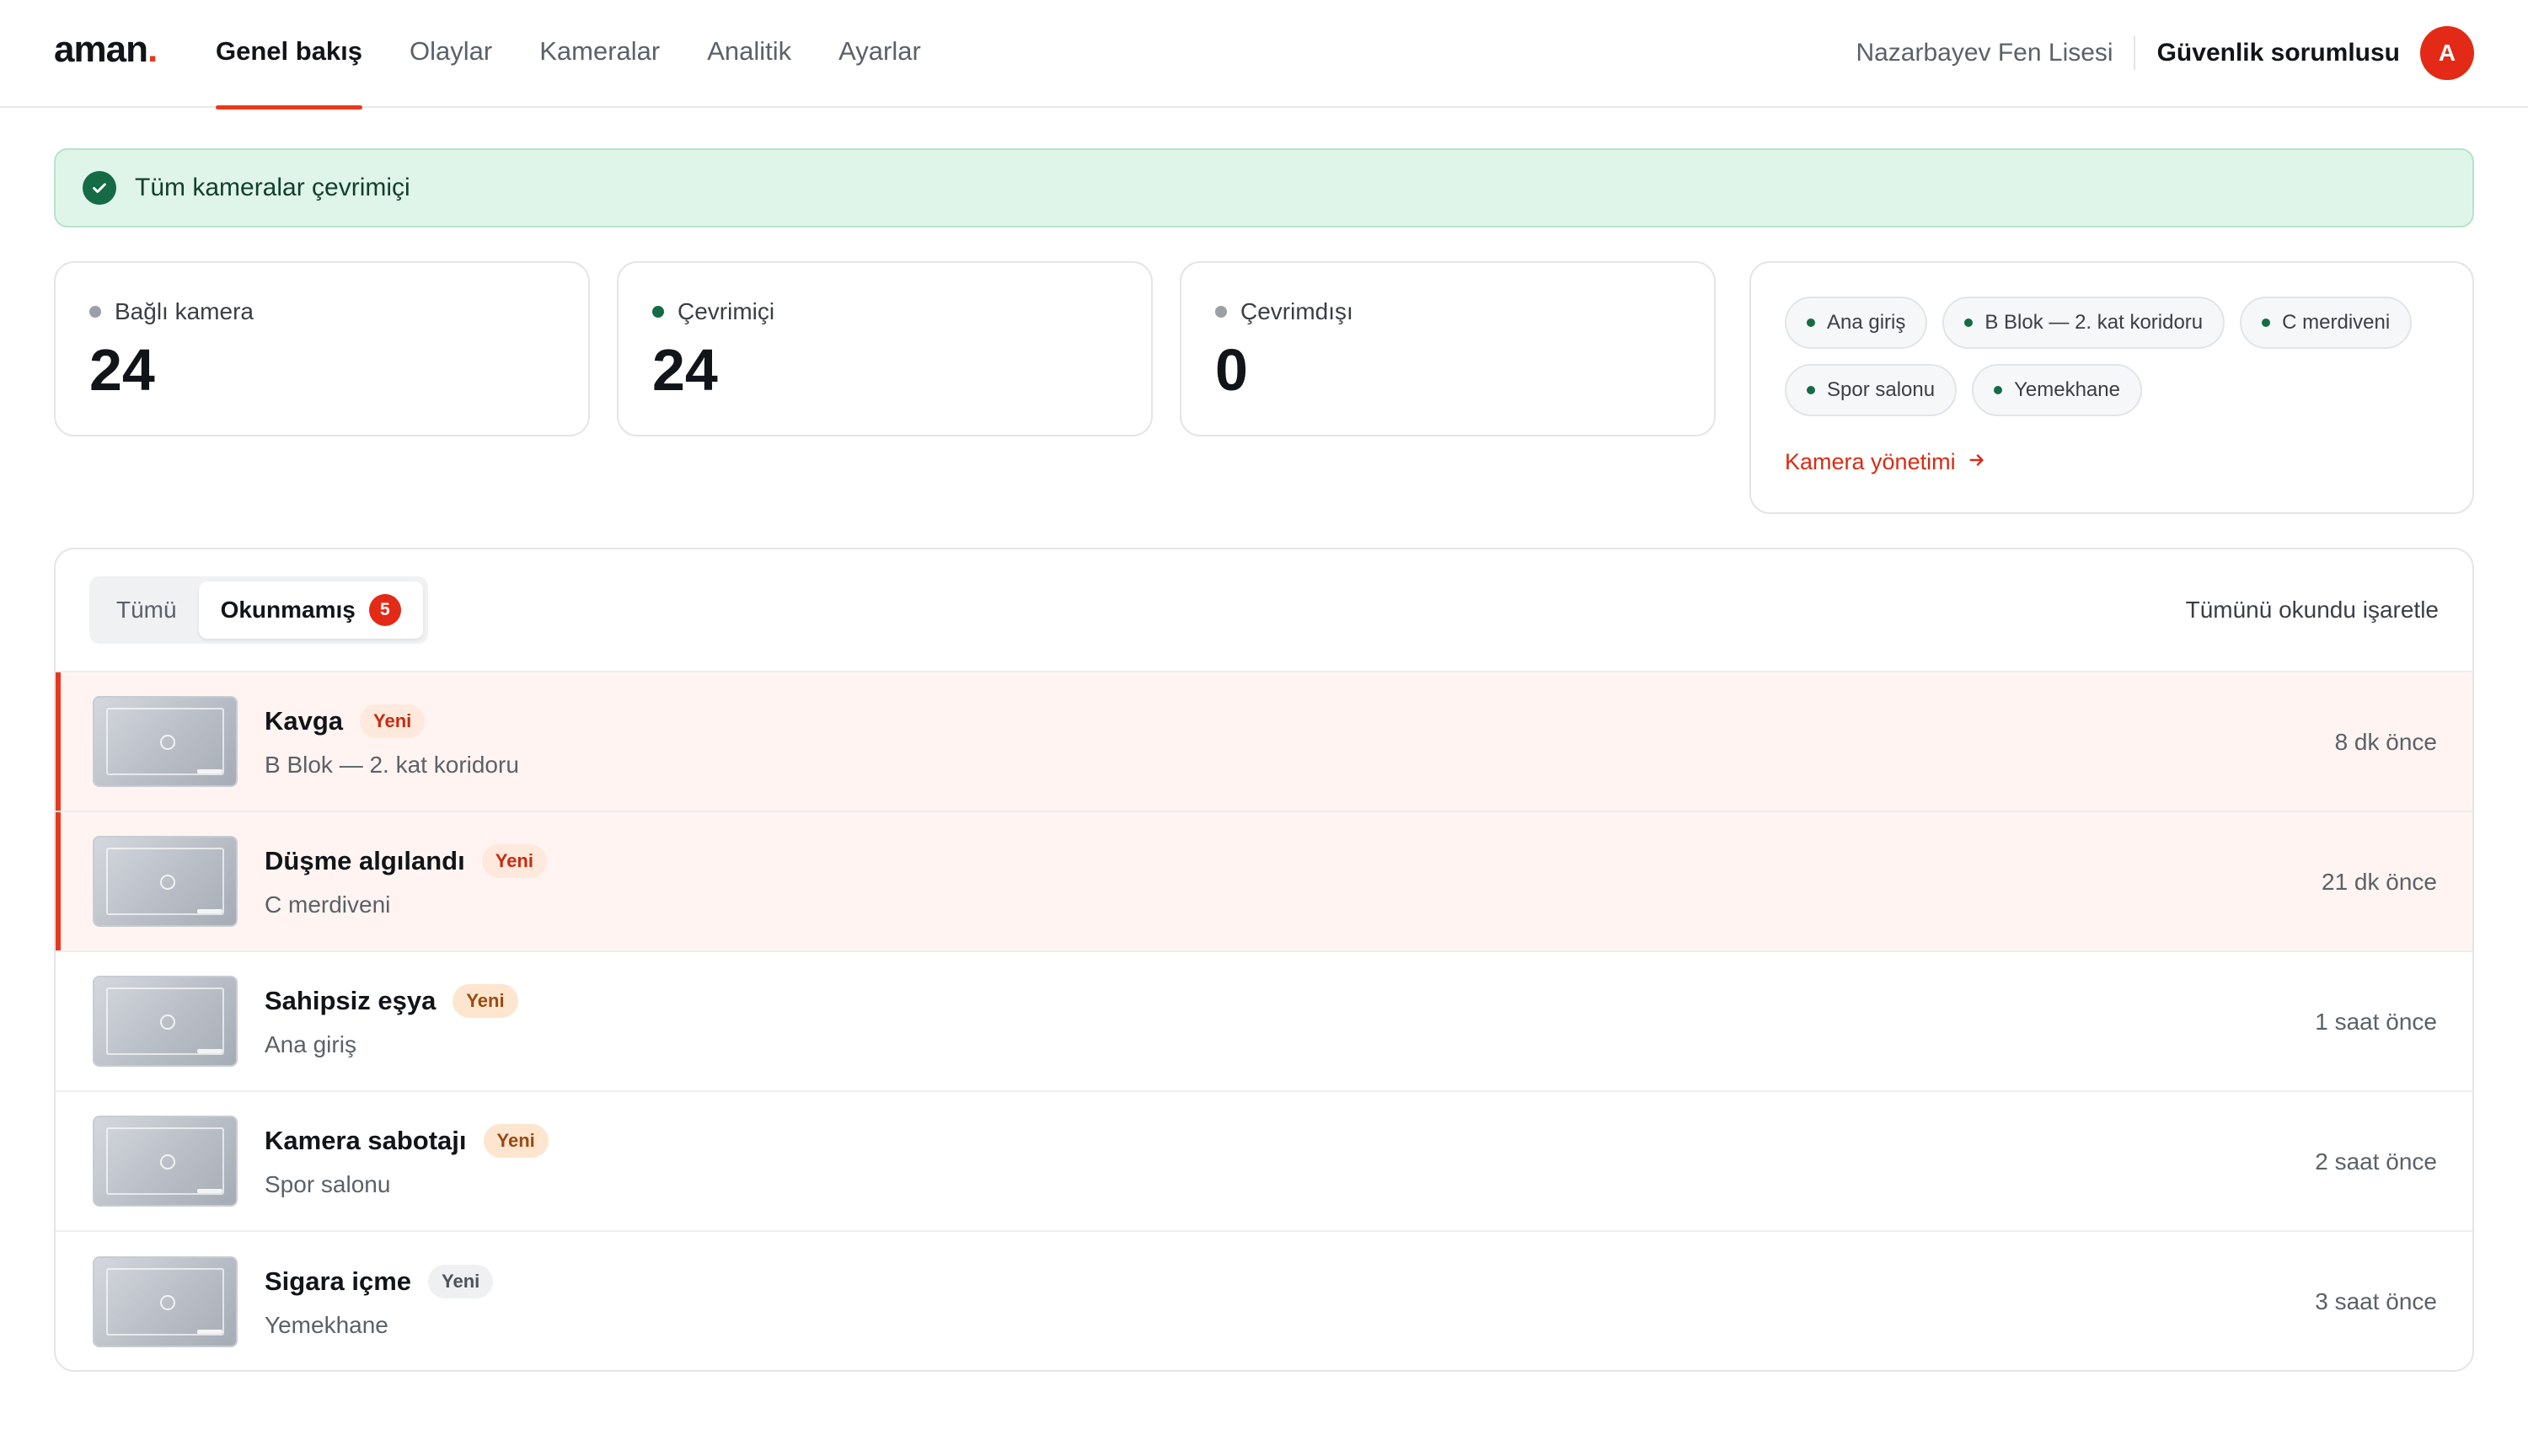  Describe the element at coordinates (146, 610) in the screenshot. I see `tab-all: Tümü` at that location.